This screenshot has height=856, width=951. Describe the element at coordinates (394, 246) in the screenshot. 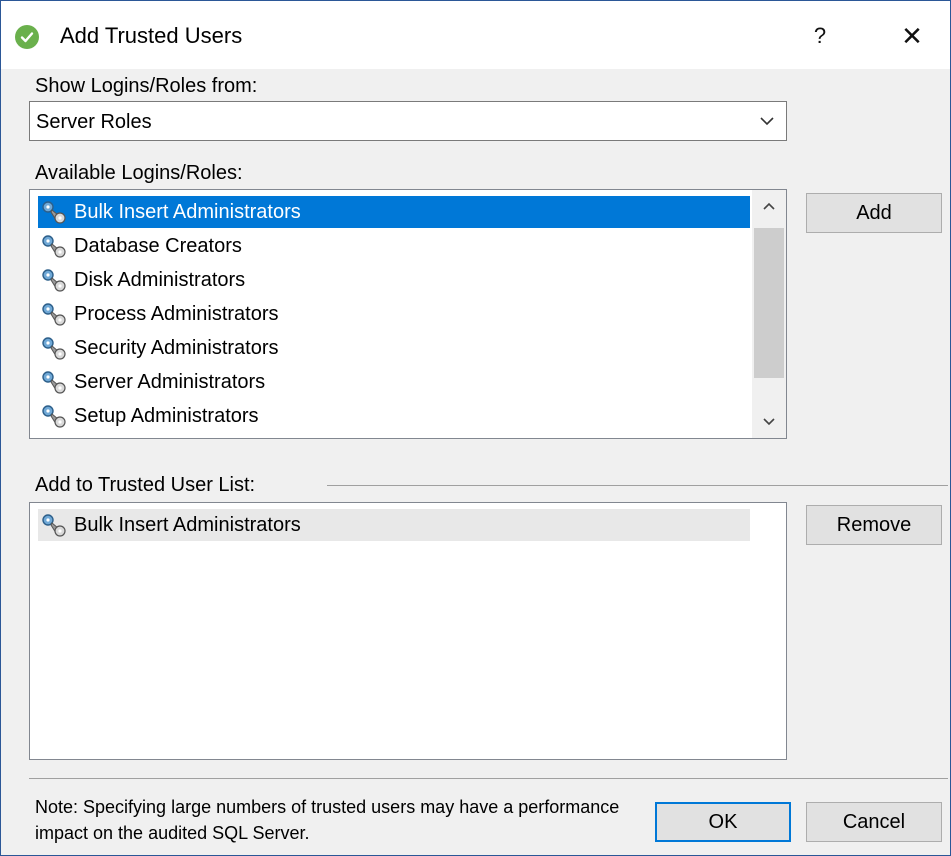

I see `list-item: Database Creators` at that location.